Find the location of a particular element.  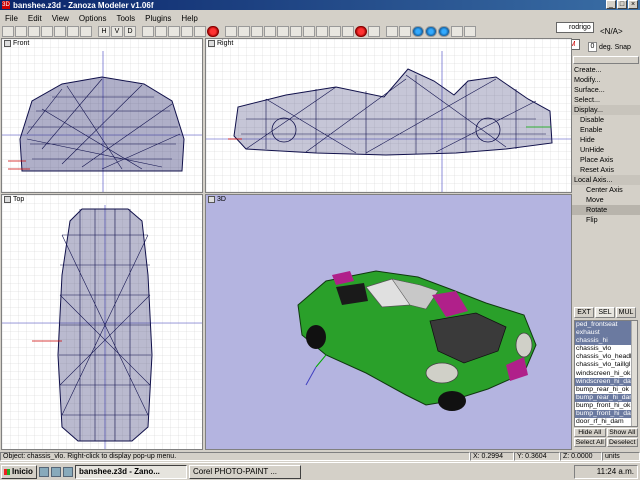

start-button: Inicio is located at coordinates (19, 471).